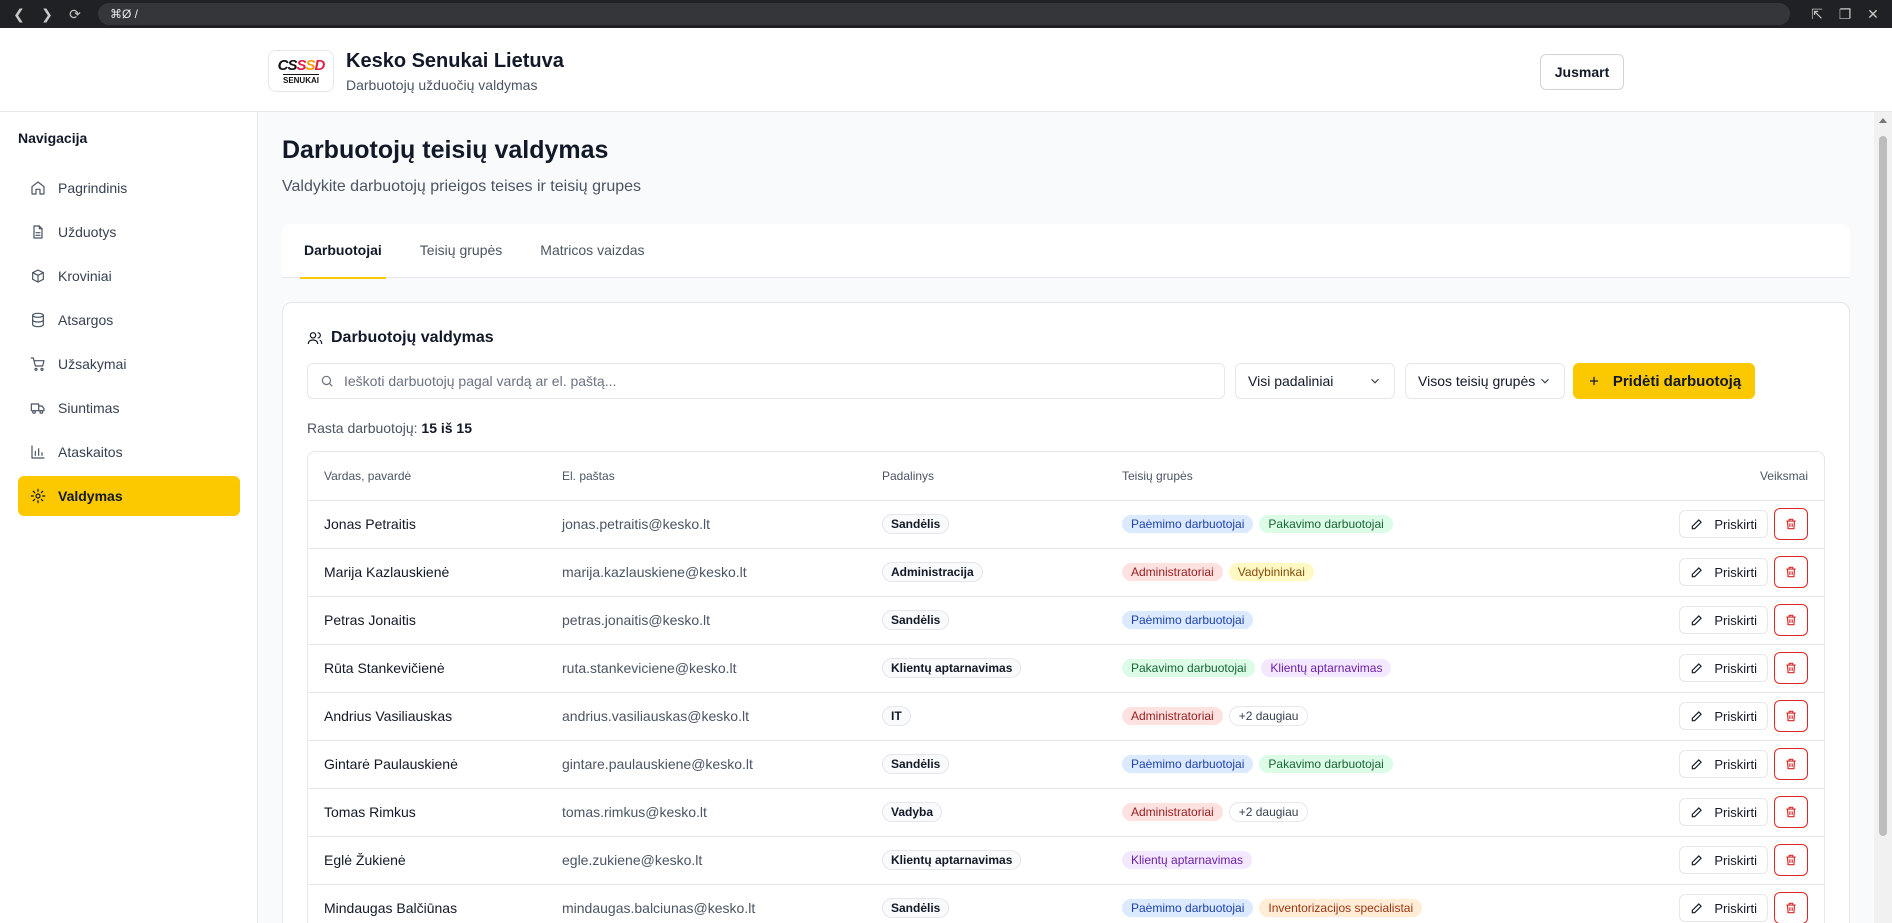  Describe the element at coordinates (129, 320) in the screenshot. I see `sidebar-item-atsargos: Atsargos` at that location.